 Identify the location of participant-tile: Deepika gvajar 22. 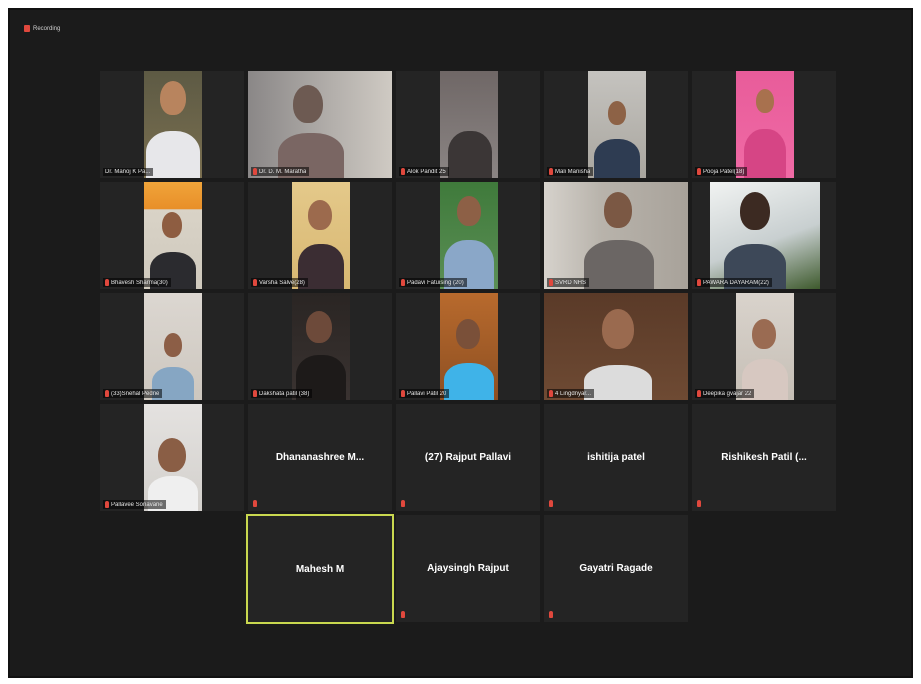
(764, 346).